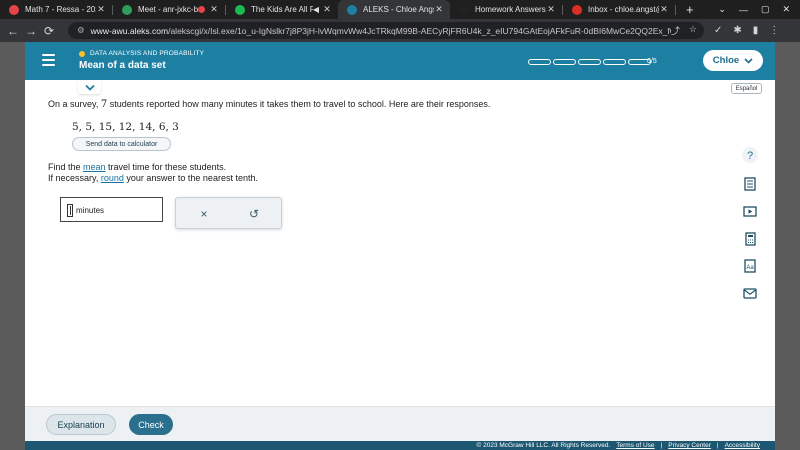 The height and width of the screenshot is (450, 800). What do you see at coordinates (74, 104) in the screenshot?
I see `question-prefix: On a survey,` at bounding box center [74, 104].